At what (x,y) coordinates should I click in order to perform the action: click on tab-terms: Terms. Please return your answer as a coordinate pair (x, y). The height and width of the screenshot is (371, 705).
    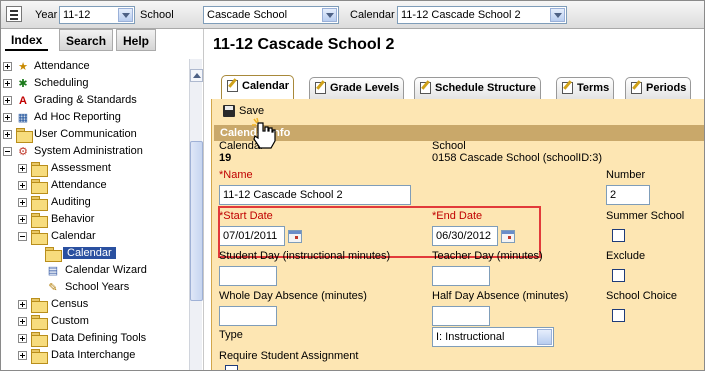
    Looking at the image, I should click on (585, 88).